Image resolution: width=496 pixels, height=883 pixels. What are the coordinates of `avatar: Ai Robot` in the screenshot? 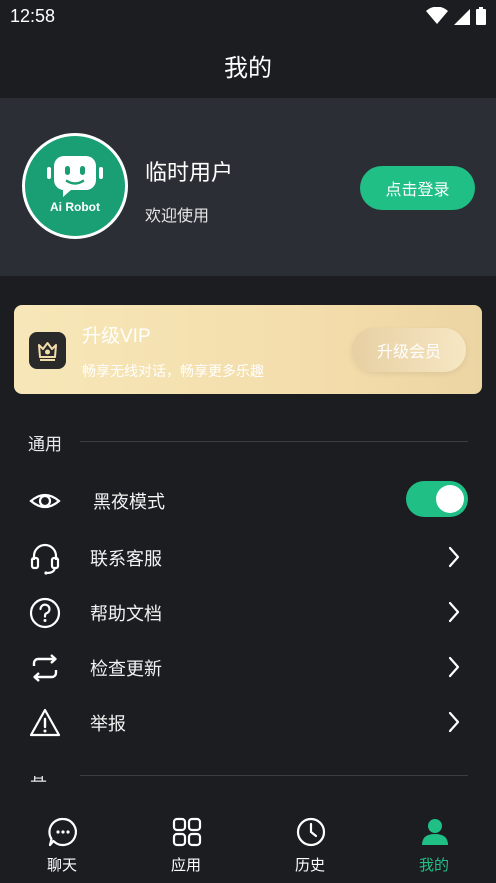 It's located at (75, 186).